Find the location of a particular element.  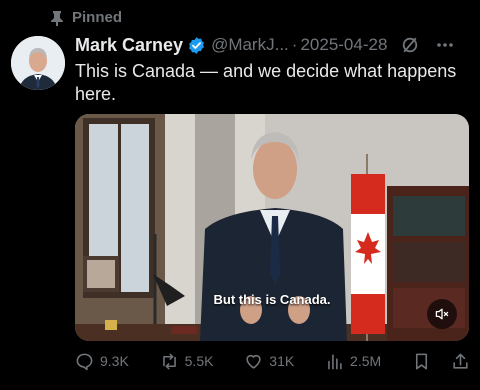

video-caption: But this is Canada. is located at coordinates (272, 299).